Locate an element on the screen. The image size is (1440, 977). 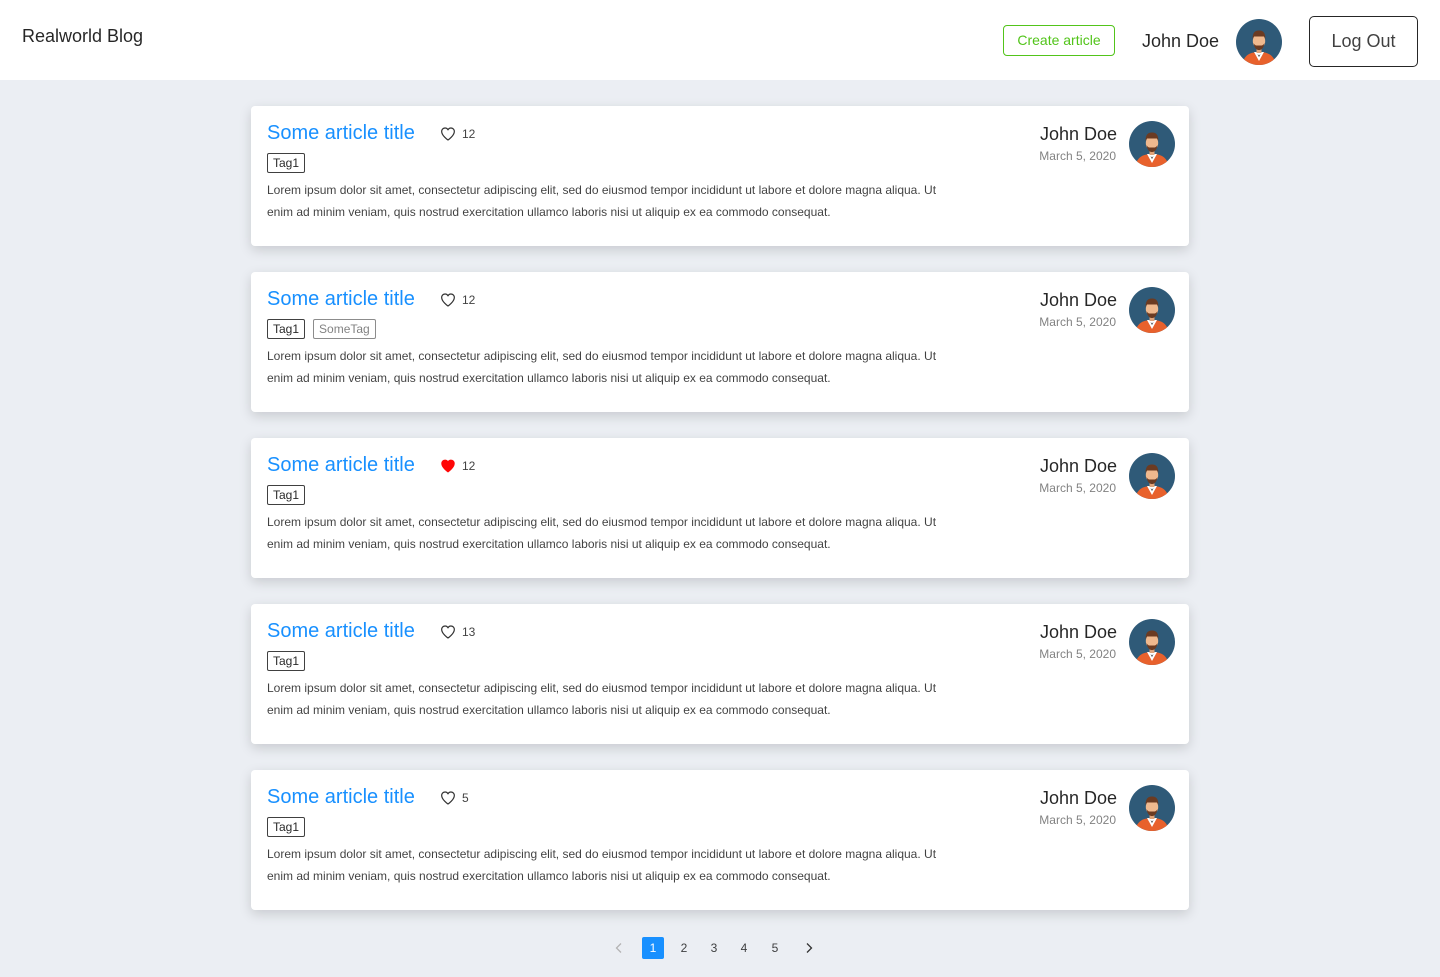
page-button-2: 2 is located at coordinates (684, 948).